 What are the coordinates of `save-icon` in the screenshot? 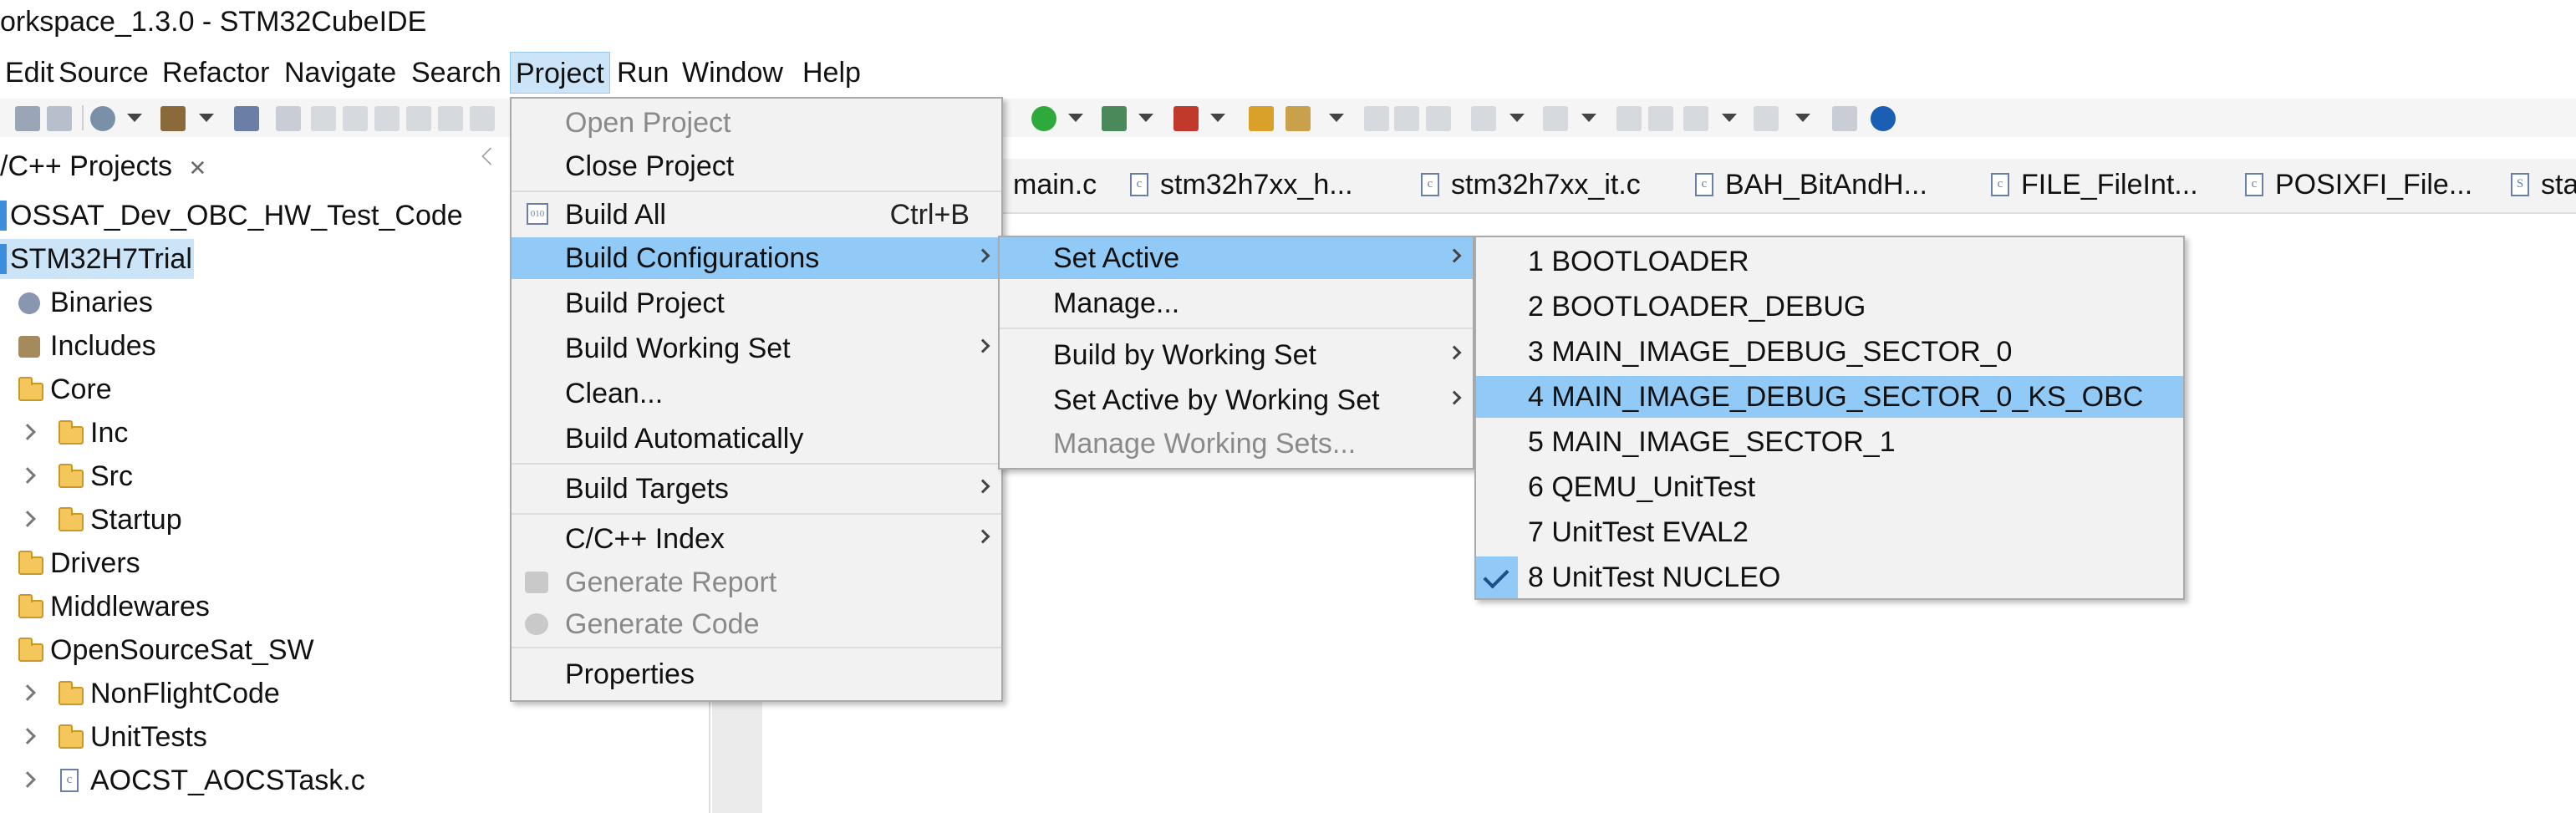 It's located at (27, 118).